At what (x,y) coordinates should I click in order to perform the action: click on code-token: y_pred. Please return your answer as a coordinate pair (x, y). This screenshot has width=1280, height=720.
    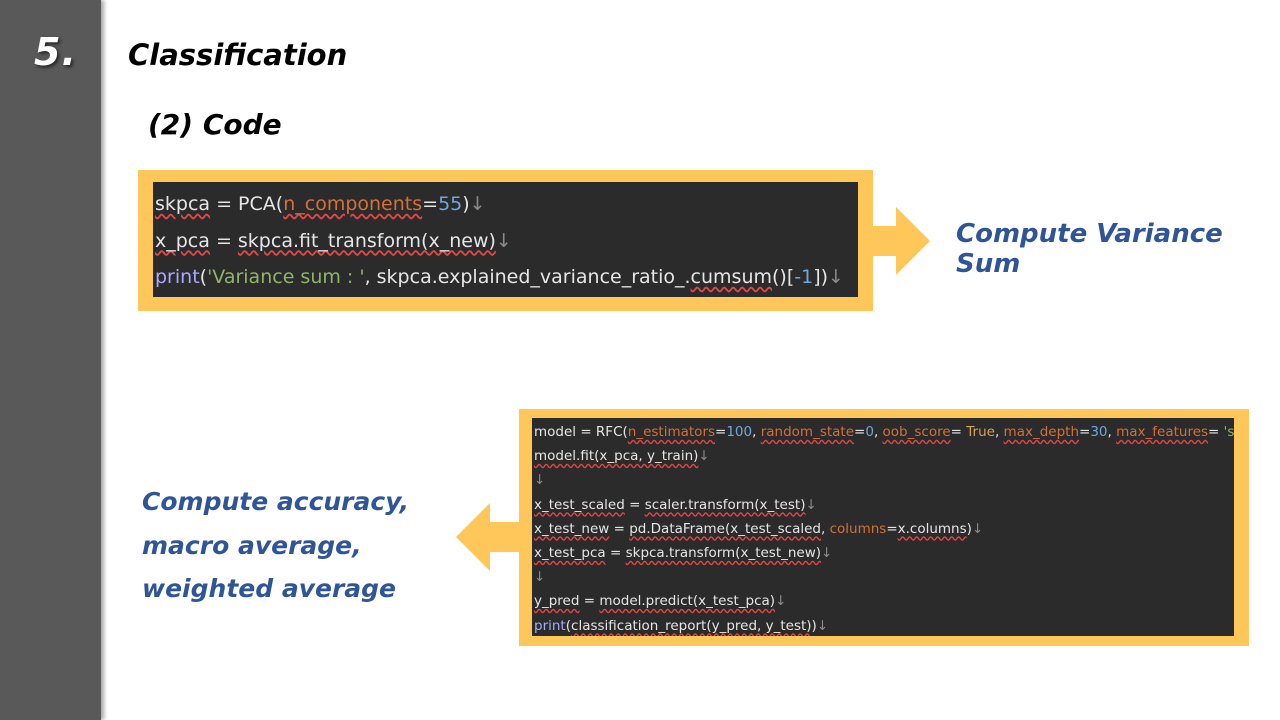
    Looking at the image, I should click on (557, 601).